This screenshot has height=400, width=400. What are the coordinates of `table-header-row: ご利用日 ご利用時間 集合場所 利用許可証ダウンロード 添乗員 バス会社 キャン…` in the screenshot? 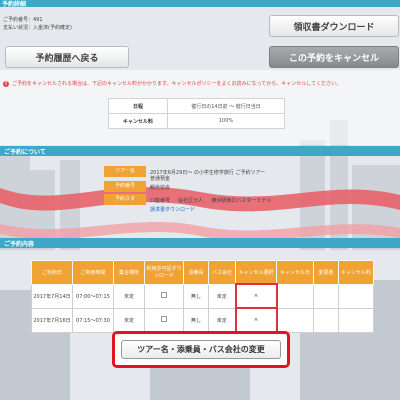 It's located at (202, 272).